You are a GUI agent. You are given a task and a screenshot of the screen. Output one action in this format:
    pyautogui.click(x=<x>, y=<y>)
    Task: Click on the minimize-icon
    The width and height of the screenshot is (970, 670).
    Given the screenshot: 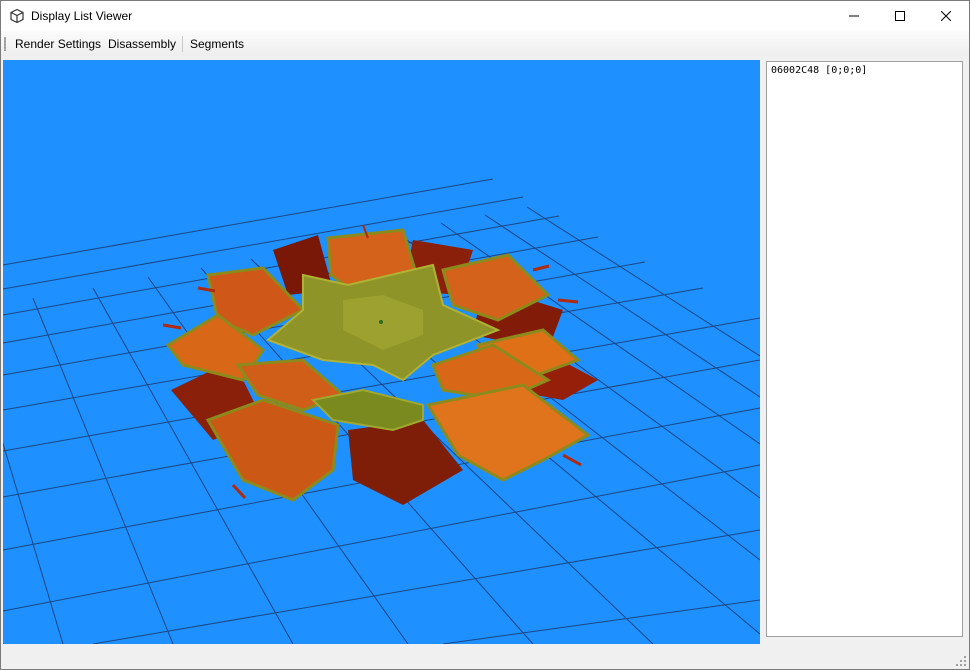 What is the action you would take?
    pyautogui.click(x=854, y=16)
    